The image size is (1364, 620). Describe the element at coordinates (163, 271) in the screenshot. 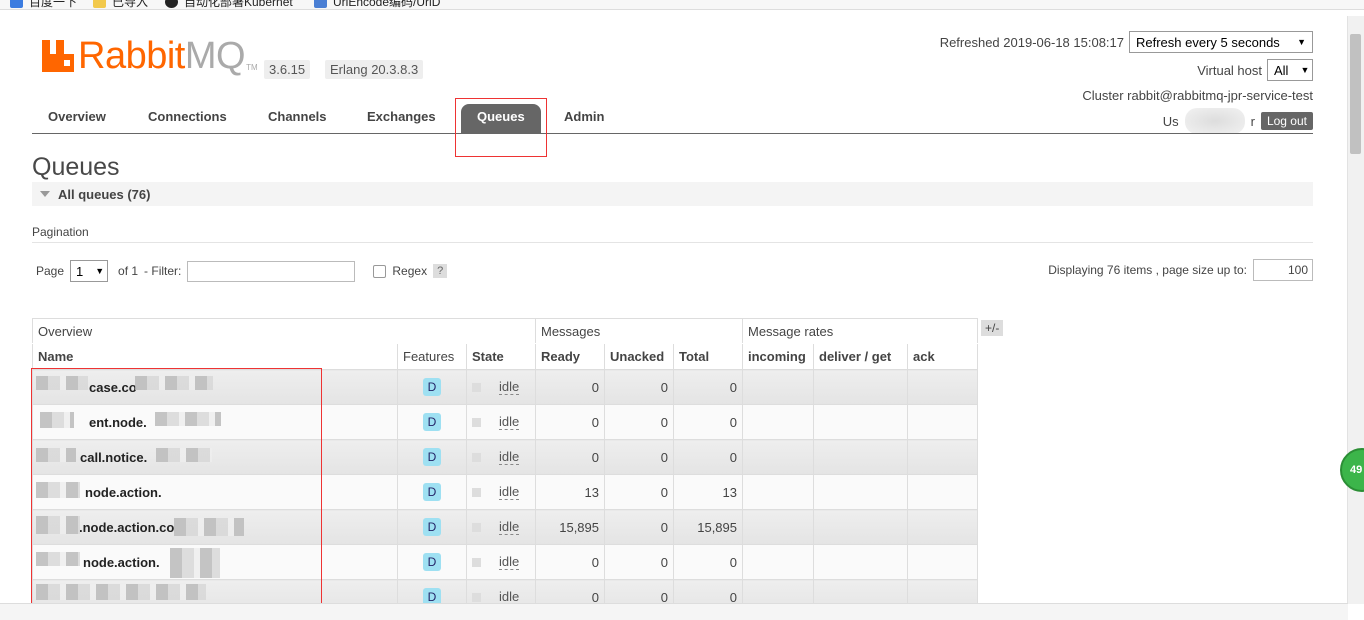

I see `filter-label: - Filter:` at that location.